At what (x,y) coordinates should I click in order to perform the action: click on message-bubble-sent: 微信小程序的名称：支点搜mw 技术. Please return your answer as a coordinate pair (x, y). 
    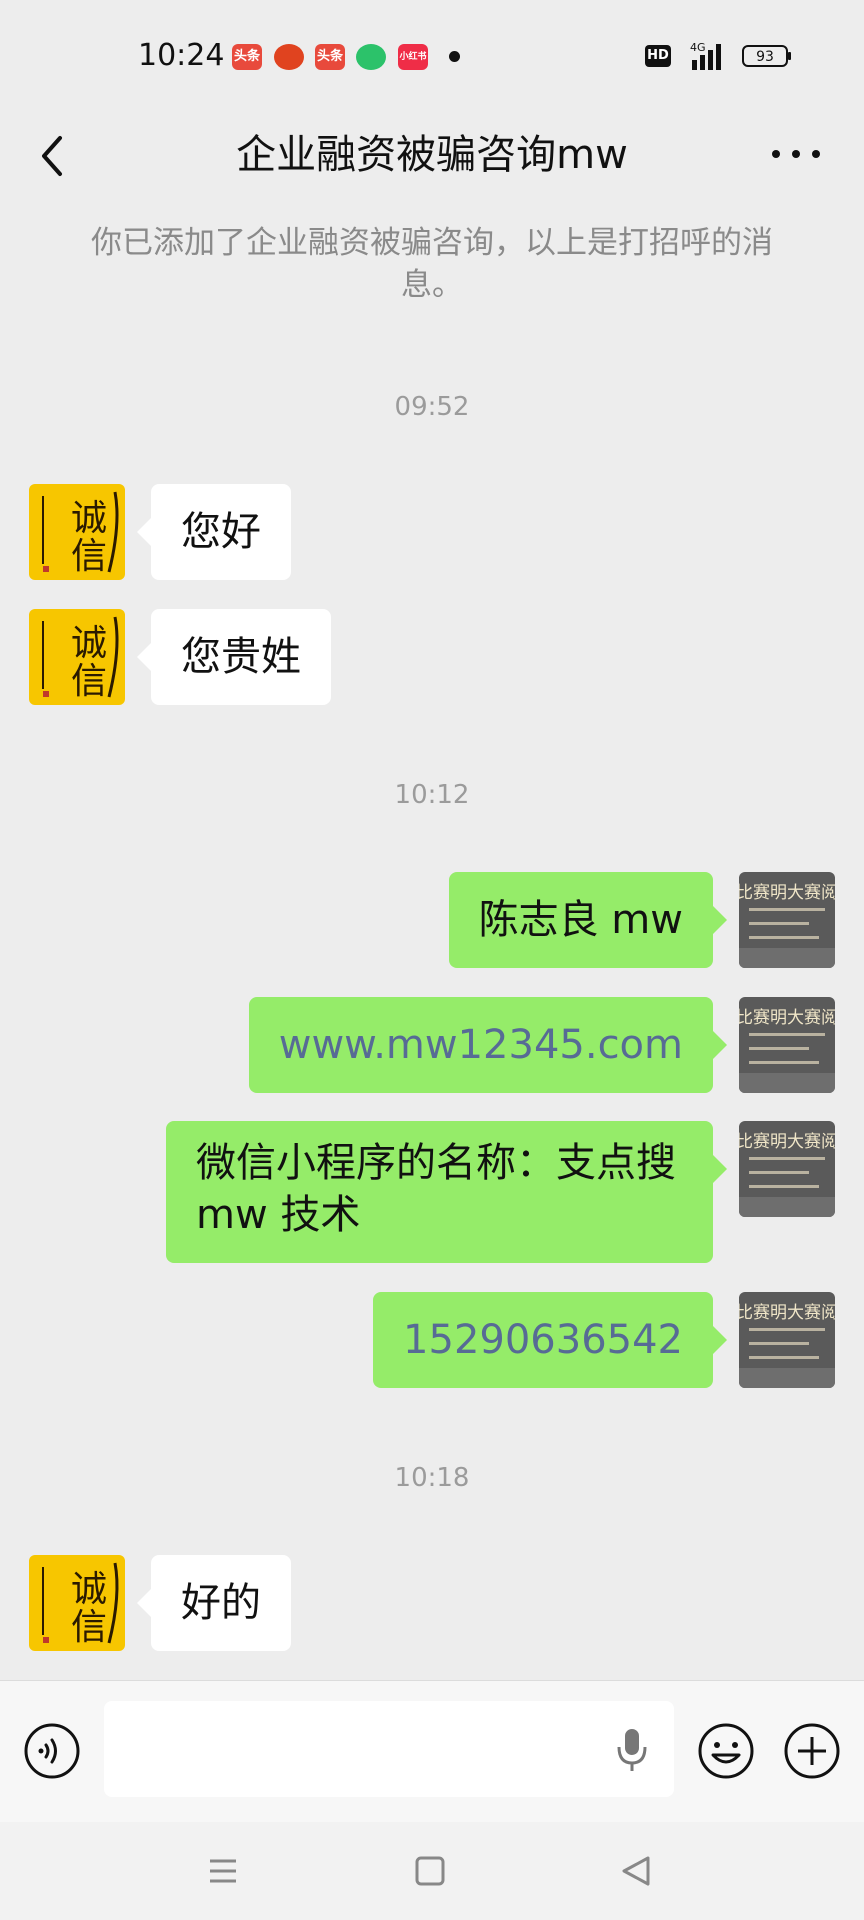
    Looking at the image, I should click on (446, 1192).